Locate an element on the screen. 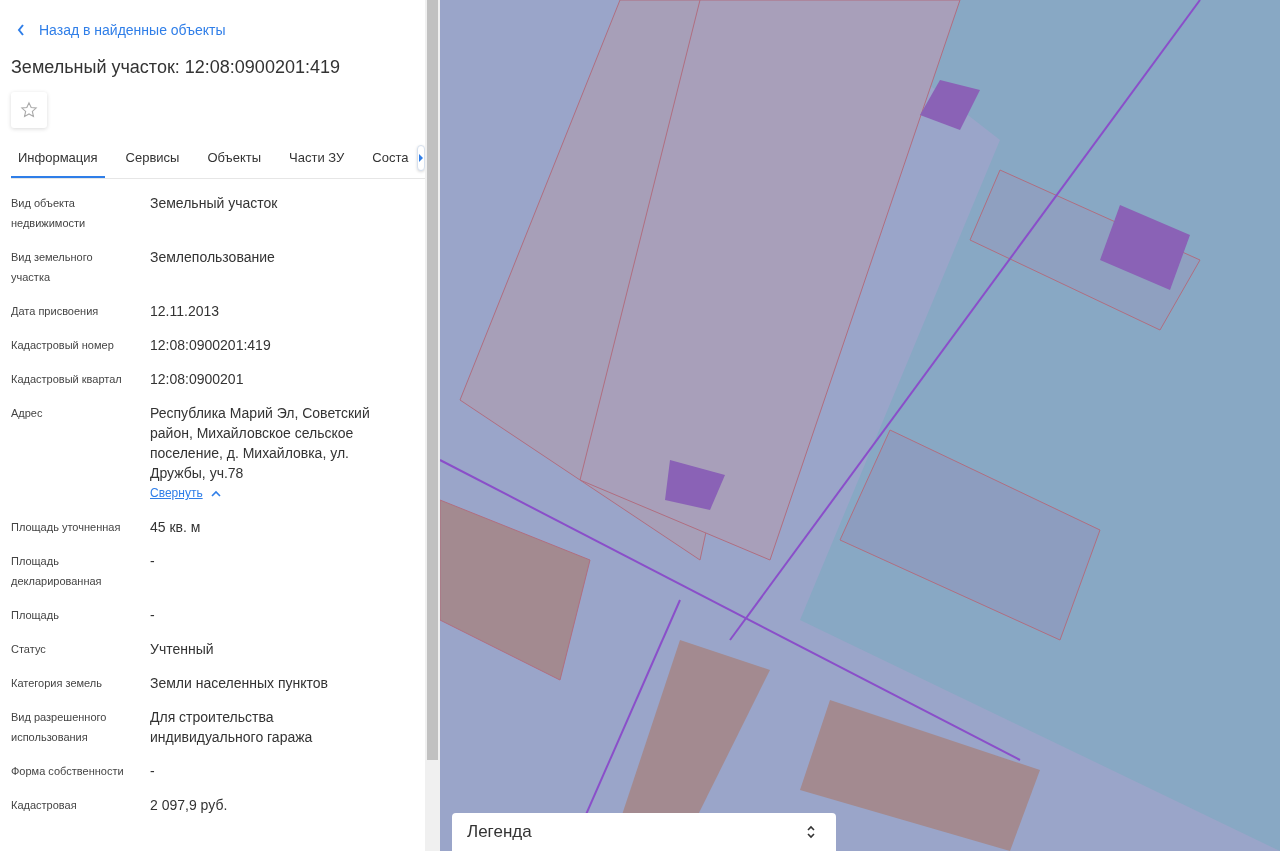  property-label: Кадастровый квартал is located at coordinates (67, 379).